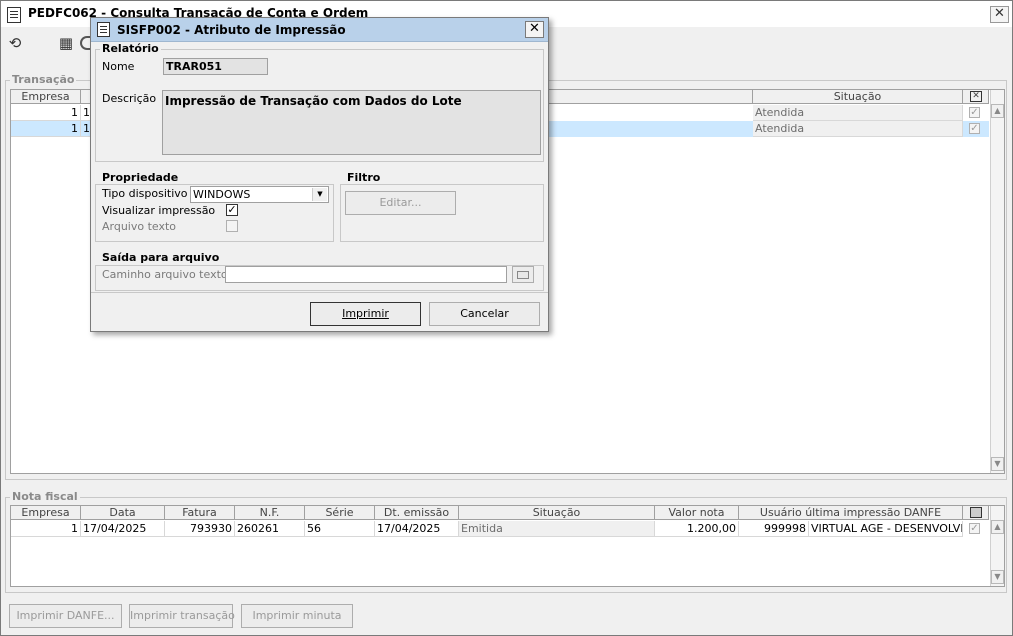 The height and width of the screenshot is (636, 1013). Describe the element at coordinates (118, 66) in the screenshot. I see `nome-label: Nome` at that location.